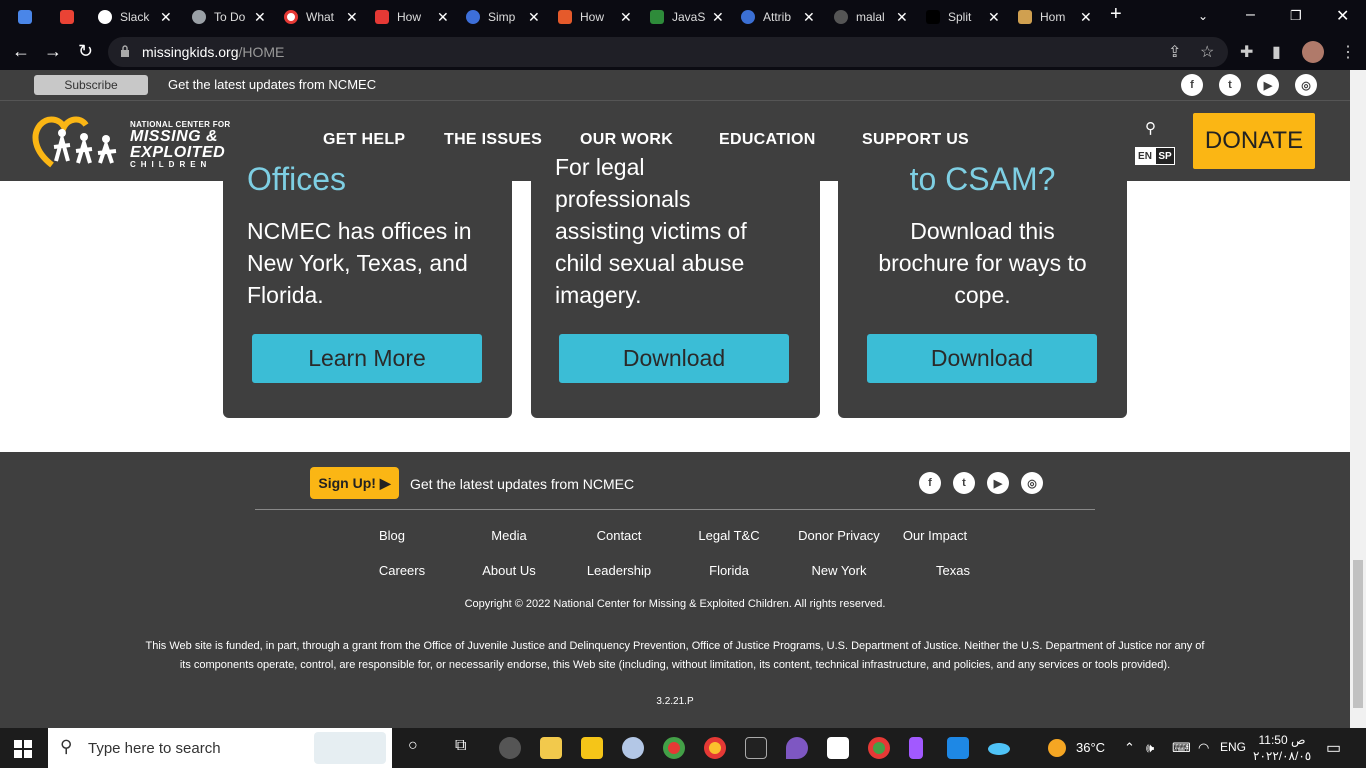 Image resolution: width=1366 pixels, height=768 pixels. I want to click on lang-en-button: EN, so click(1145, 156).